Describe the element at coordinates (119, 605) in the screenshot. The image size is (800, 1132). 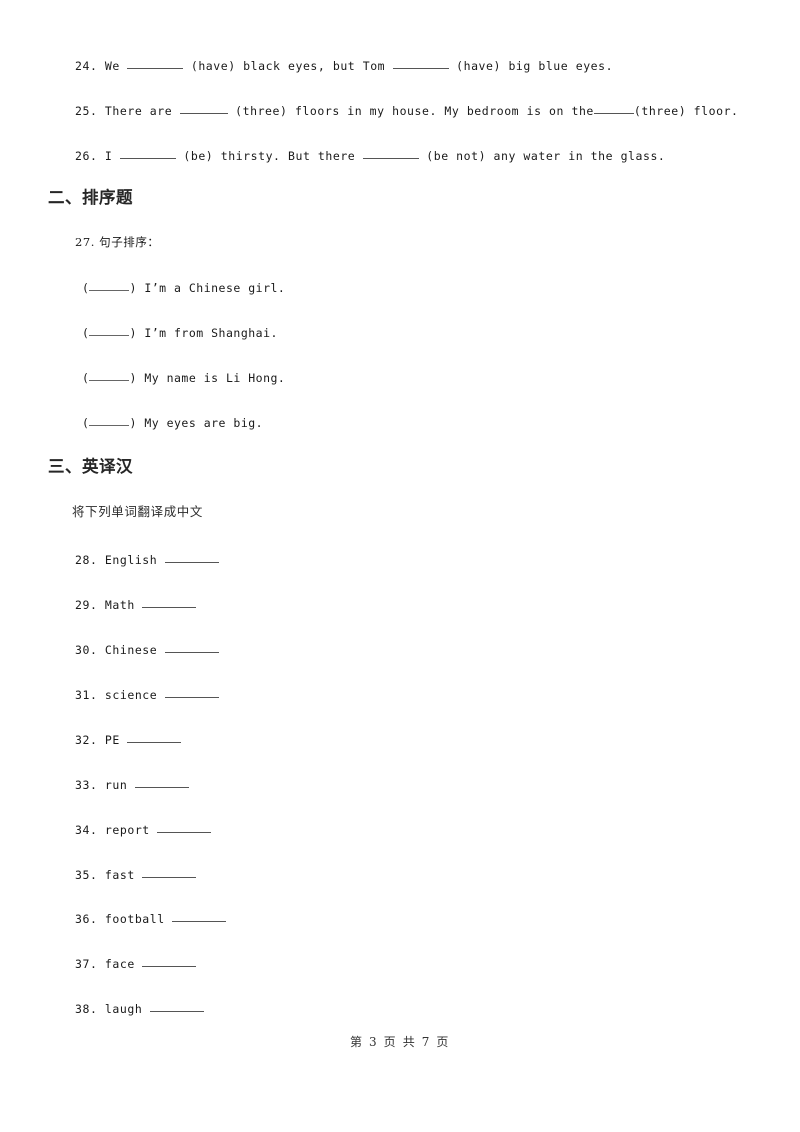
I see `vocabulary-word: Math` at that location.